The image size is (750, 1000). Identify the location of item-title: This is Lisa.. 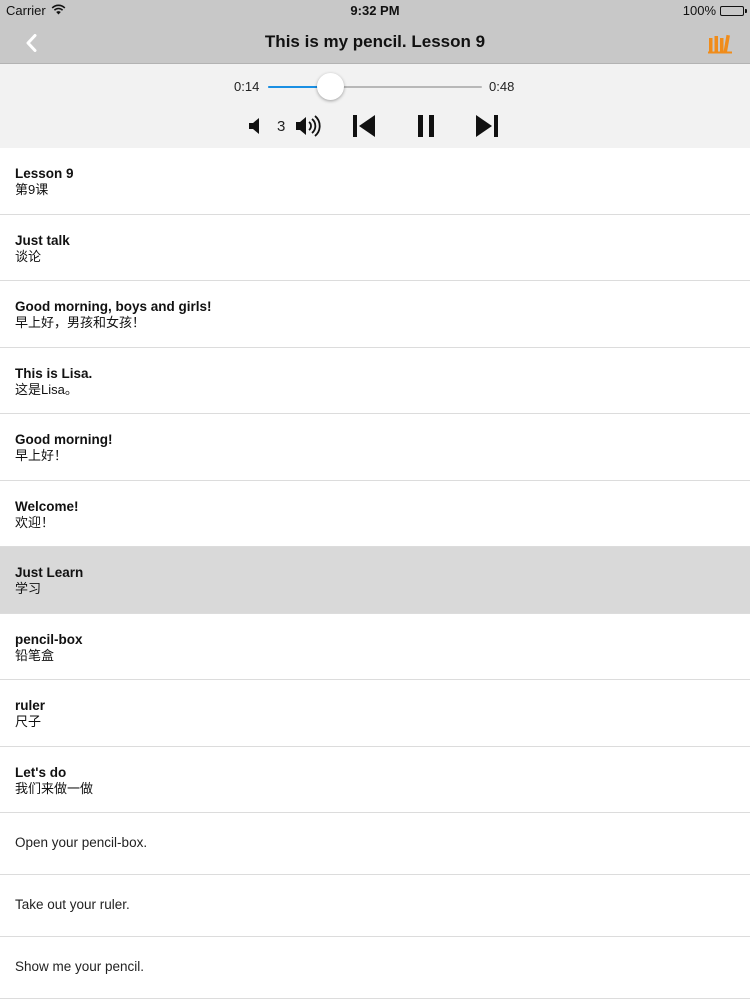
(54, 373).